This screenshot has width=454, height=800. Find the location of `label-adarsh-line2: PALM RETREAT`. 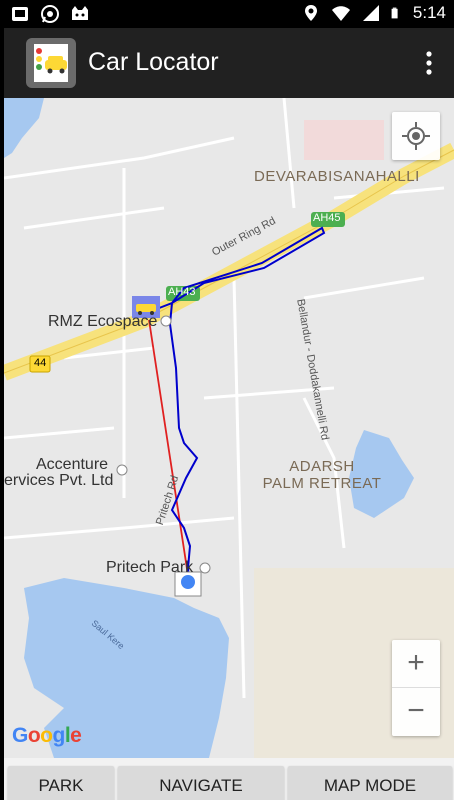

label-adarsh-line2: PALM RETREAT is located at coordinates (322, 483).